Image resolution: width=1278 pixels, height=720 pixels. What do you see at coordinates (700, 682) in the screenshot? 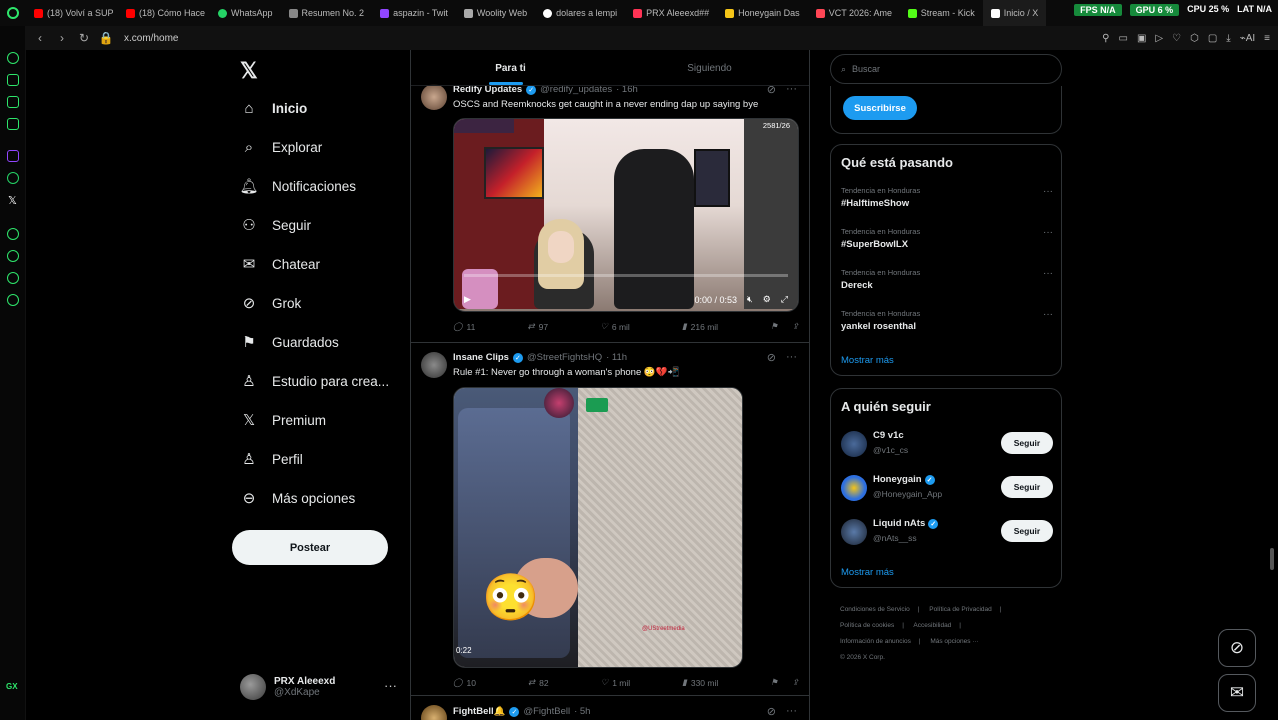
I see `views-button: ▮ 330 mil` at bounding box center [700, 682].